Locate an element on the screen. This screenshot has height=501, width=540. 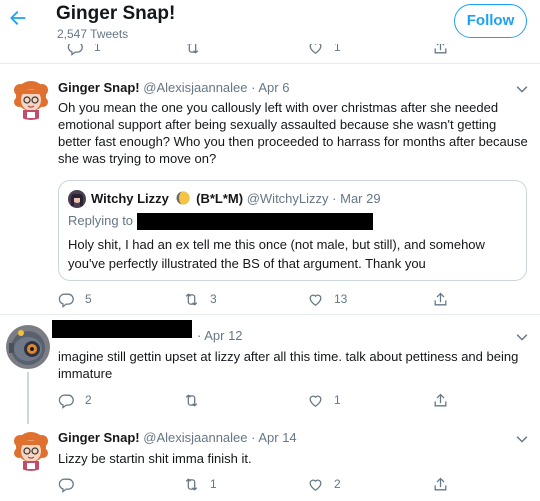
reply-button is located at coordinates (66, 484).